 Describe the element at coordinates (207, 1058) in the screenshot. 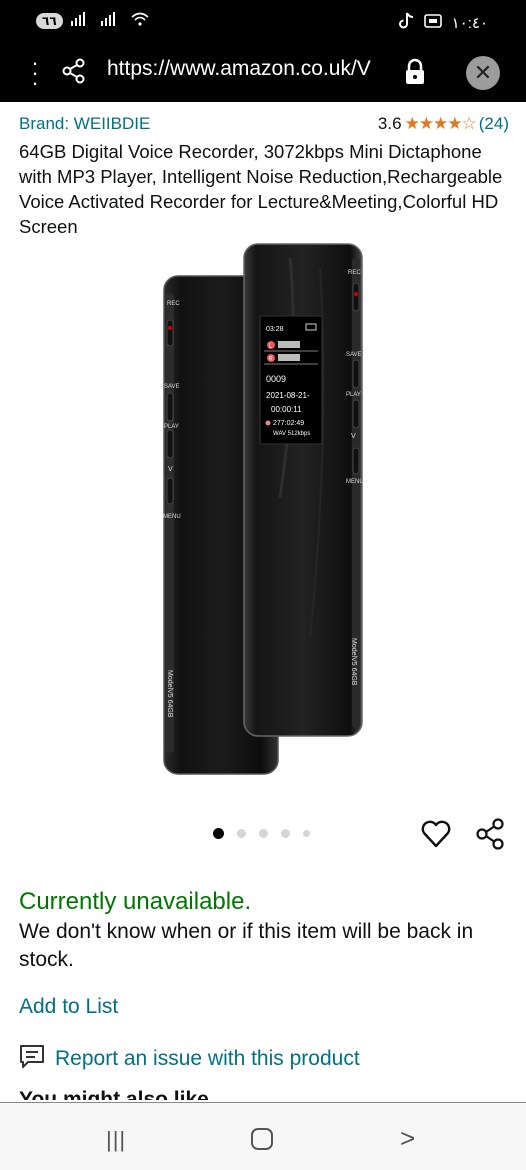

I see `report-issue-label: Report an issue with this product` at that location.